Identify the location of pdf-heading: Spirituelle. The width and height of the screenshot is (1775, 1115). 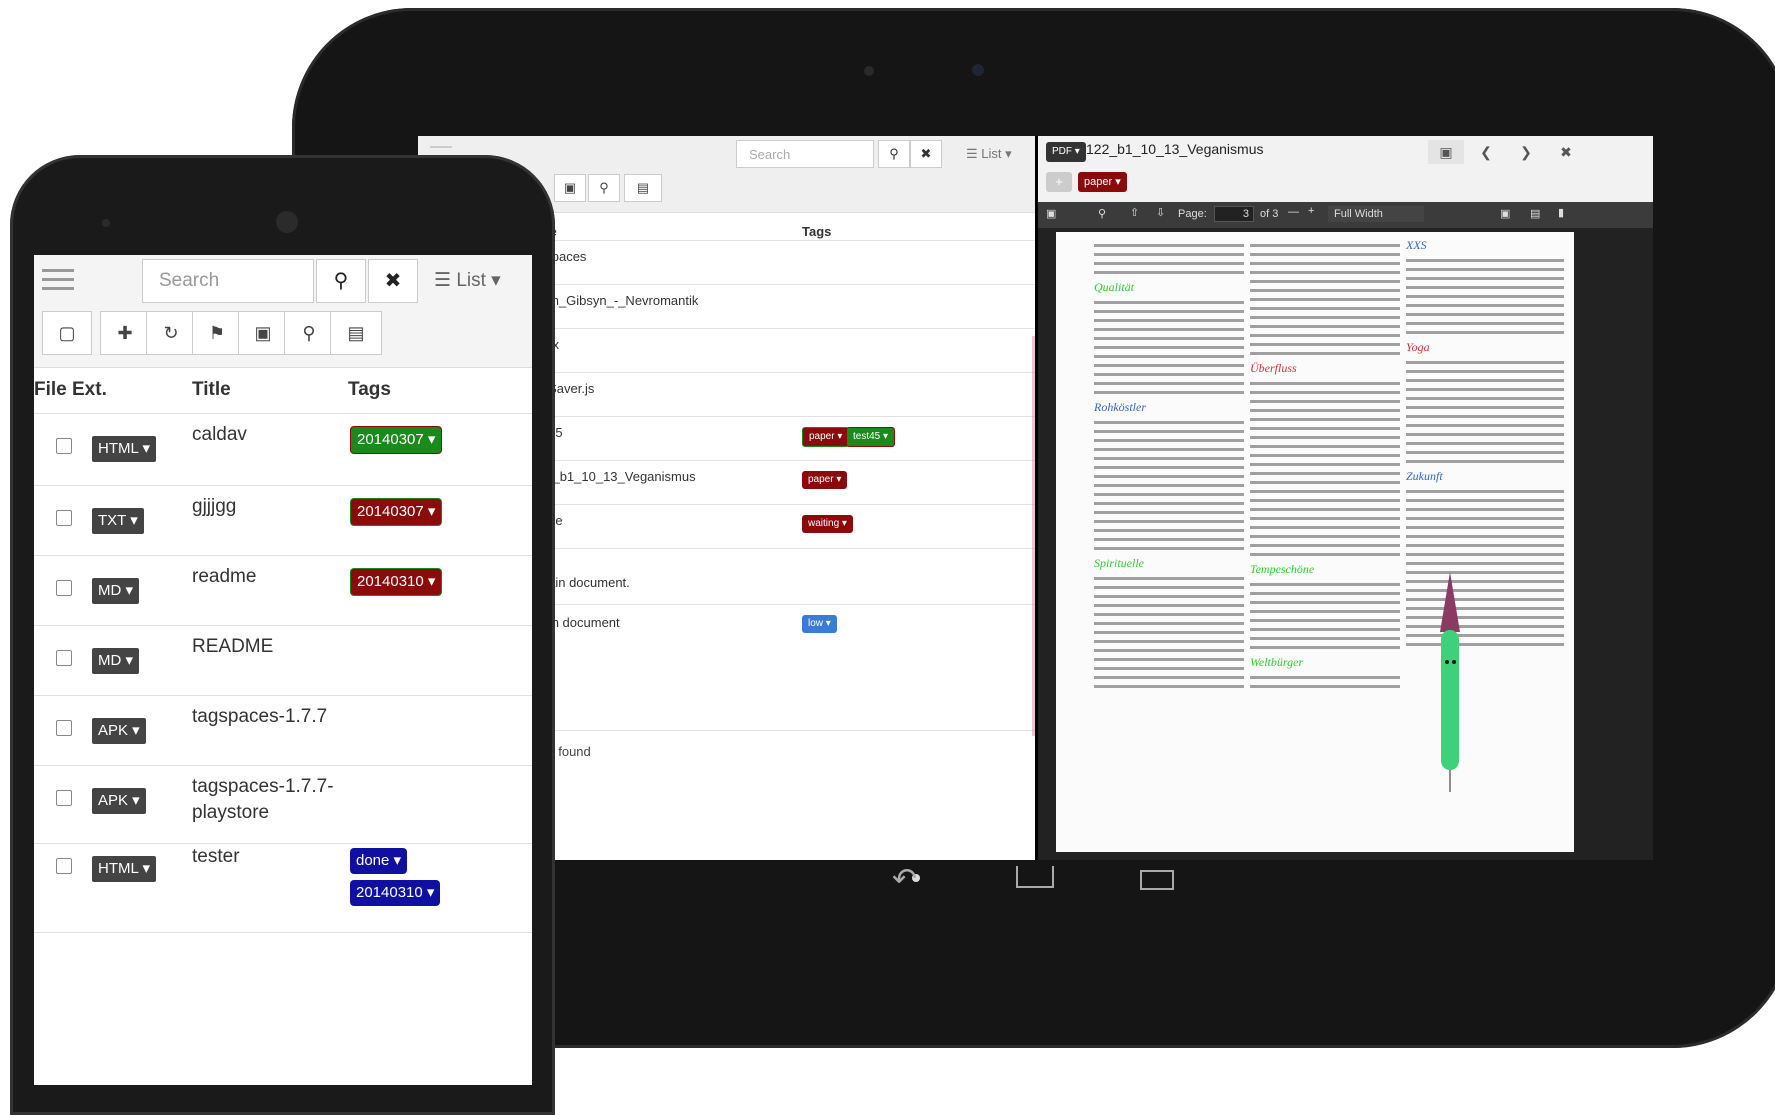
(1119, 563).